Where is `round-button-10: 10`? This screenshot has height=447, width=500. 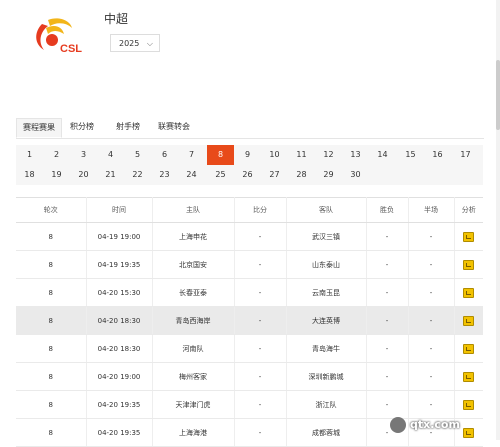
round-button-10: 10 is located at coordinates (274, 155).